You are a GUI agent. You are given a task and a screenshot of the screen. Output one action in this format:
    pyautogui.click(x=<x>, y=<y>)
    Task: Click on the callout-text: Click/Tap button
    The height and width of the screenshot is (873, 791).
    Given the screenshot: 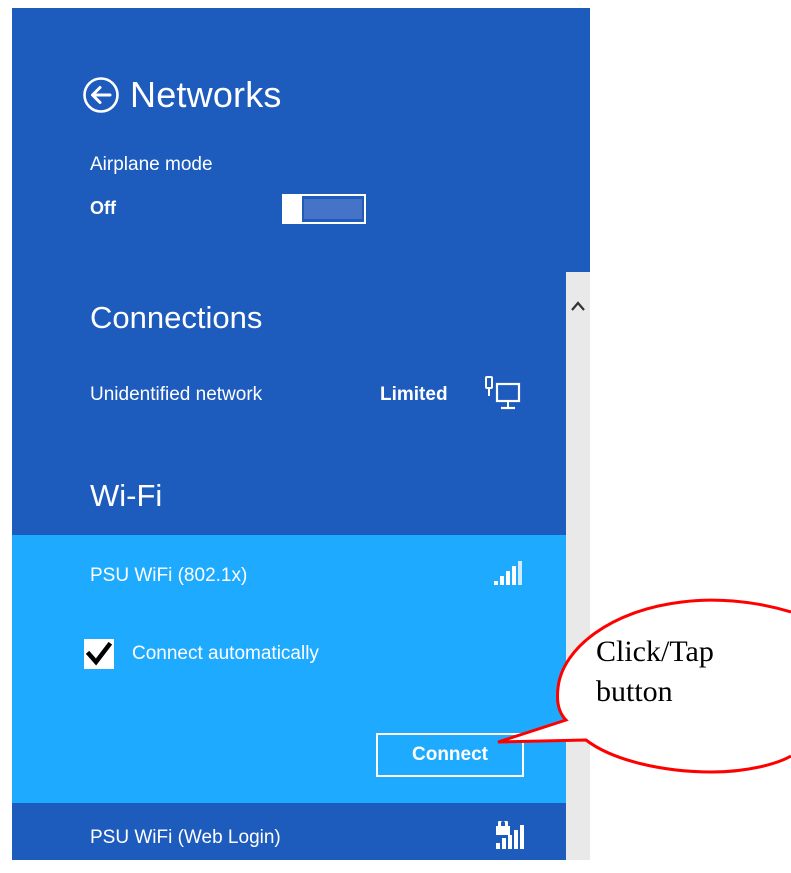 What is the action you would take?
    pyautogui.click(x=686, y=672)
    